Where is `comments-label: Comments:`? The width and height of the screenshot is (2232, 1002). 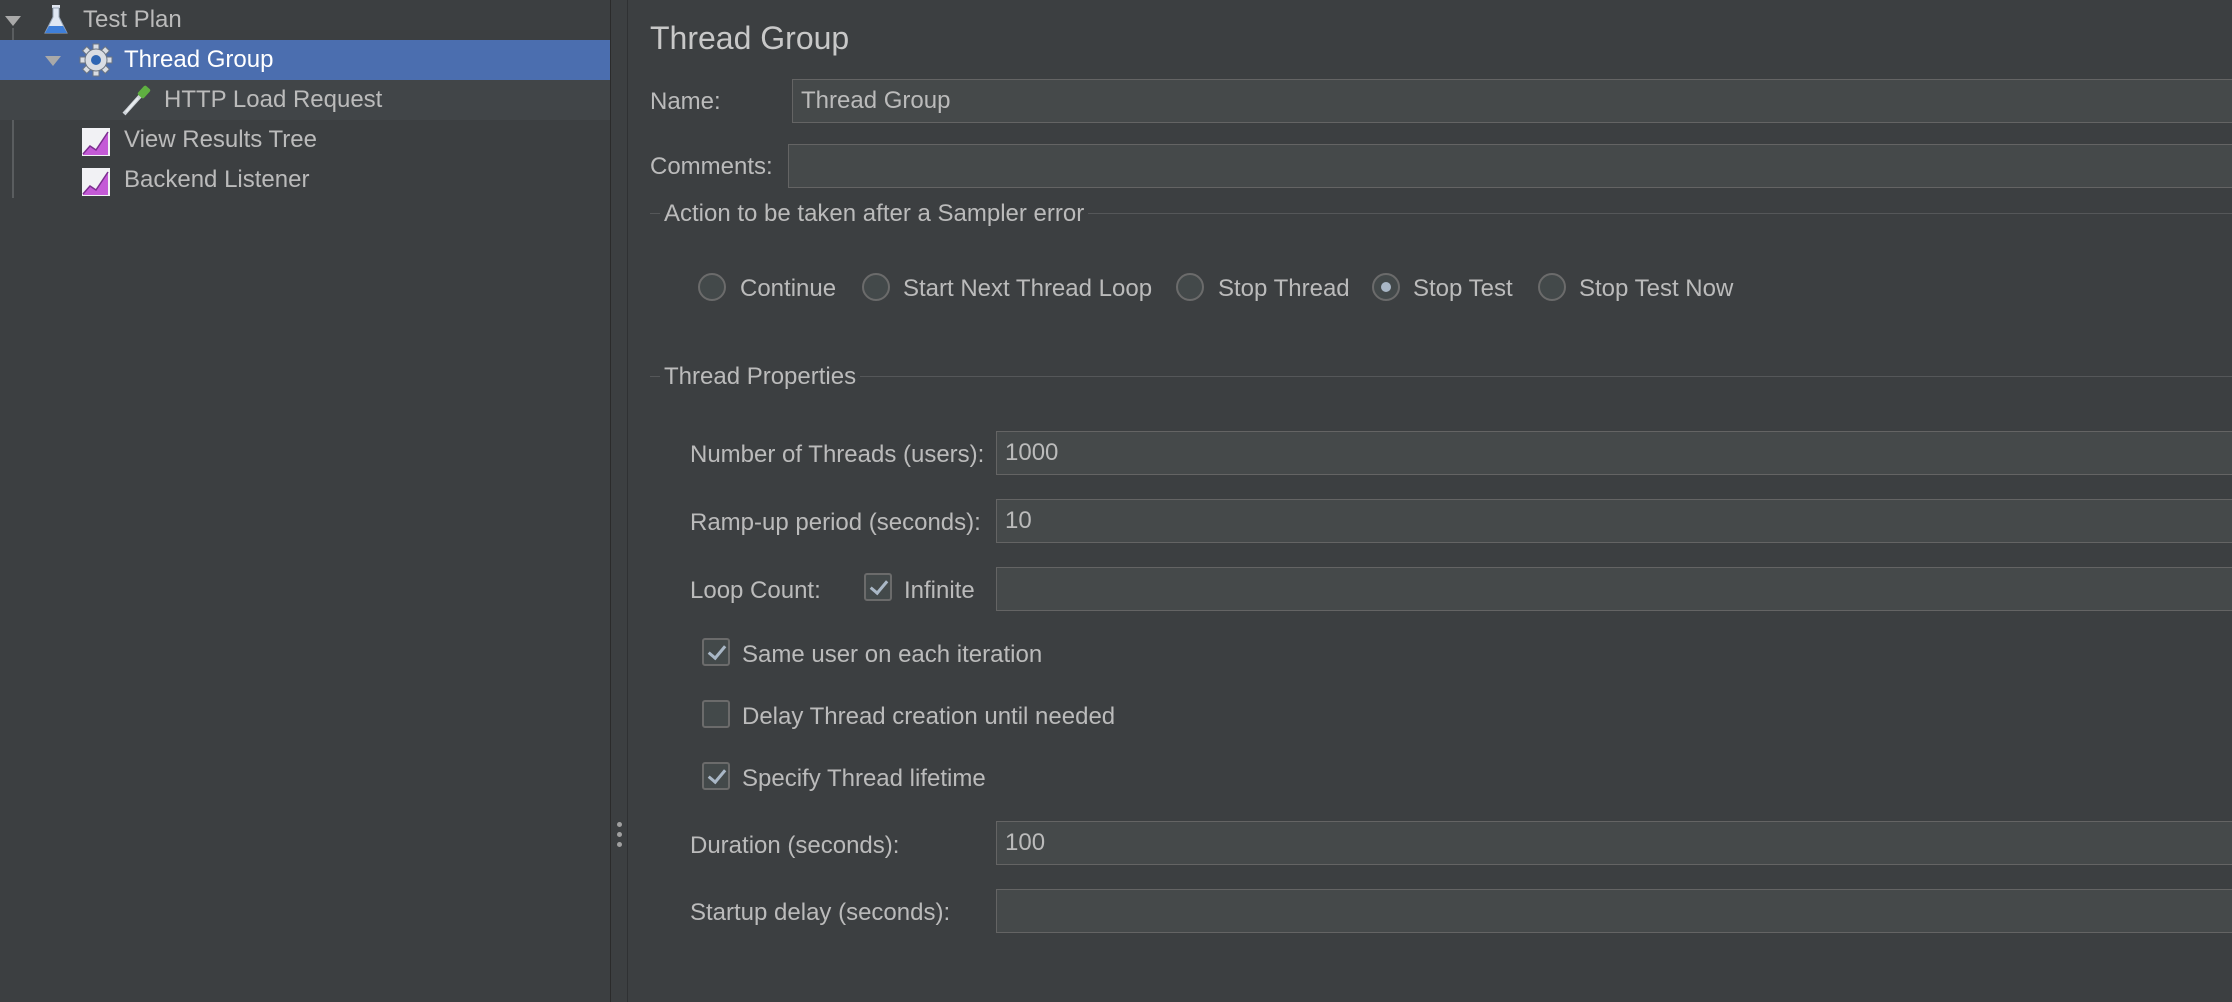 comments-label: Comments: is located at coordinates (711, 166).